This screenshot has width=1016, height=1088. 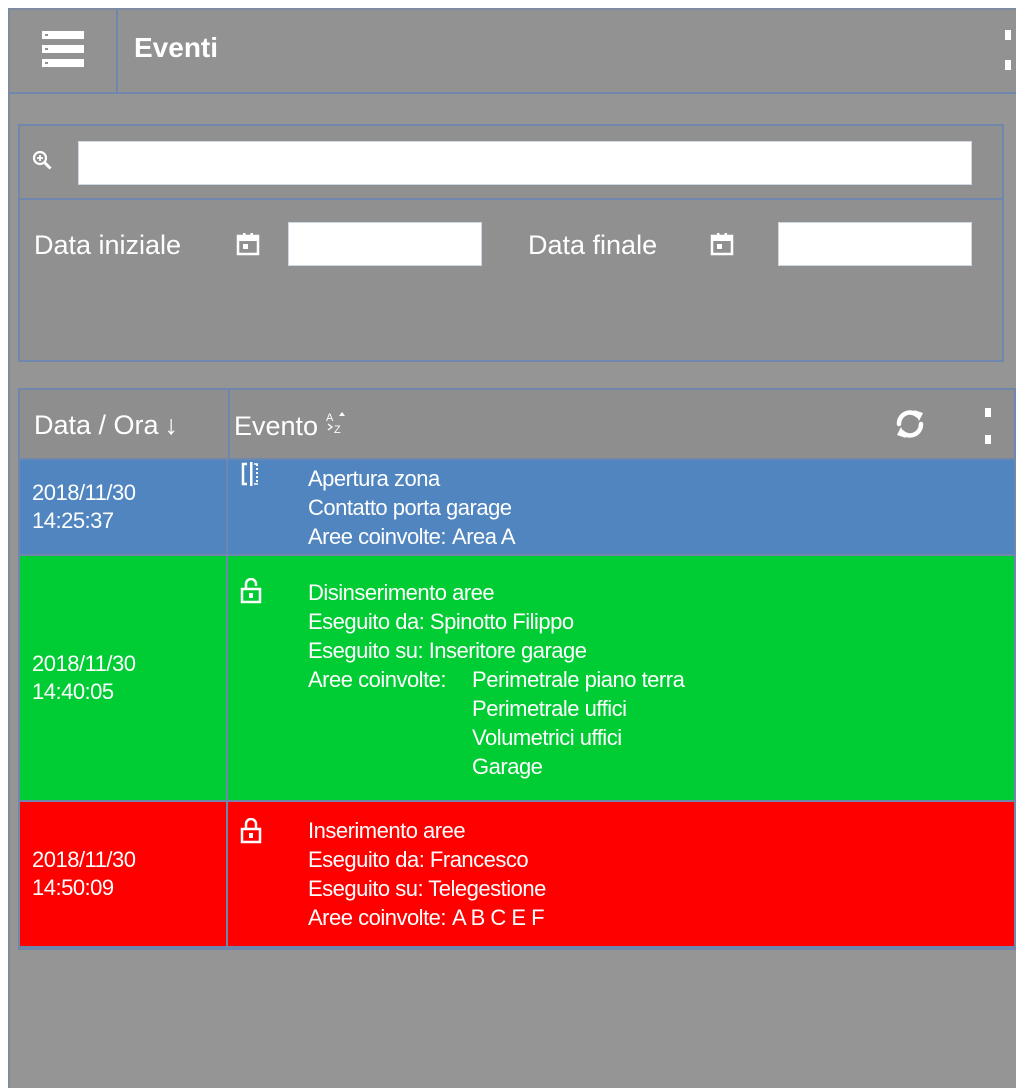 I want to click on end-date-label: Data finale, so click(x=593, y=245).